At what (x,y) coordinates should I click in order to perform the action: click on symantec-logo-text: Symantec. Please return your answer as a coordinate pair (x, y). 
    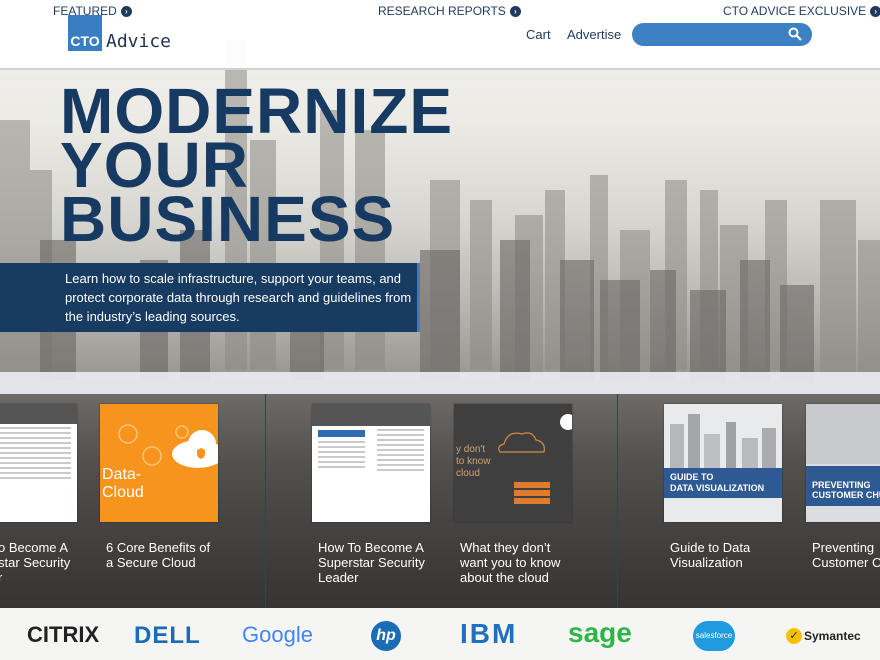
    Looking at the image, I should click on (832, 636).